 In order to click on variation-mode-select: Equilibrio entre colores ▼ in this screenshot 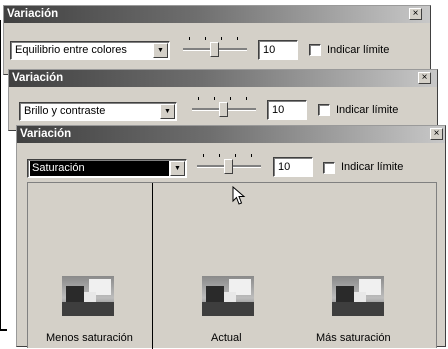, I will do `click(90, 50)`.